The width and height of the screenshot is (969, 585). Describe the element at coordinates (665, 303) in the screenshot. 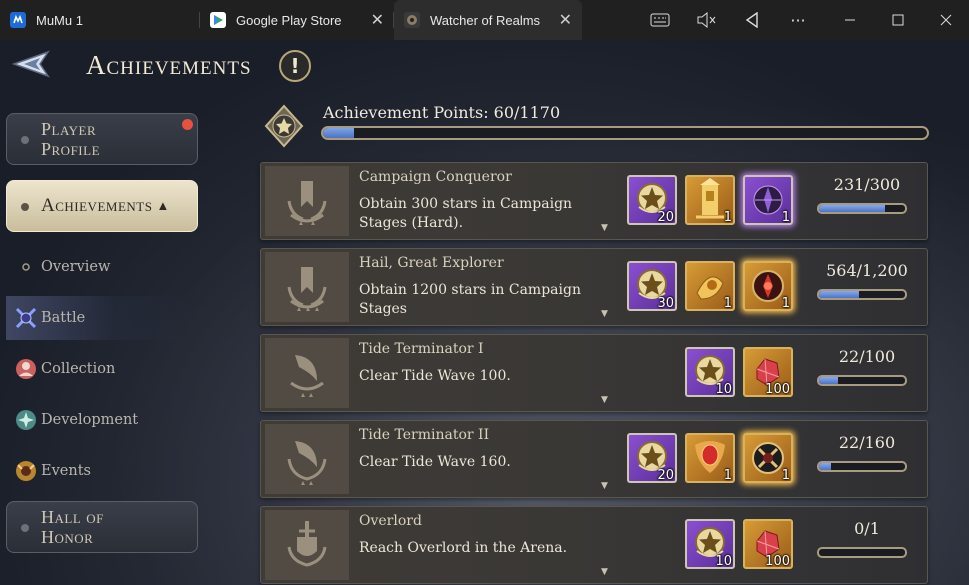

I see `reward-count: 30` at that location.